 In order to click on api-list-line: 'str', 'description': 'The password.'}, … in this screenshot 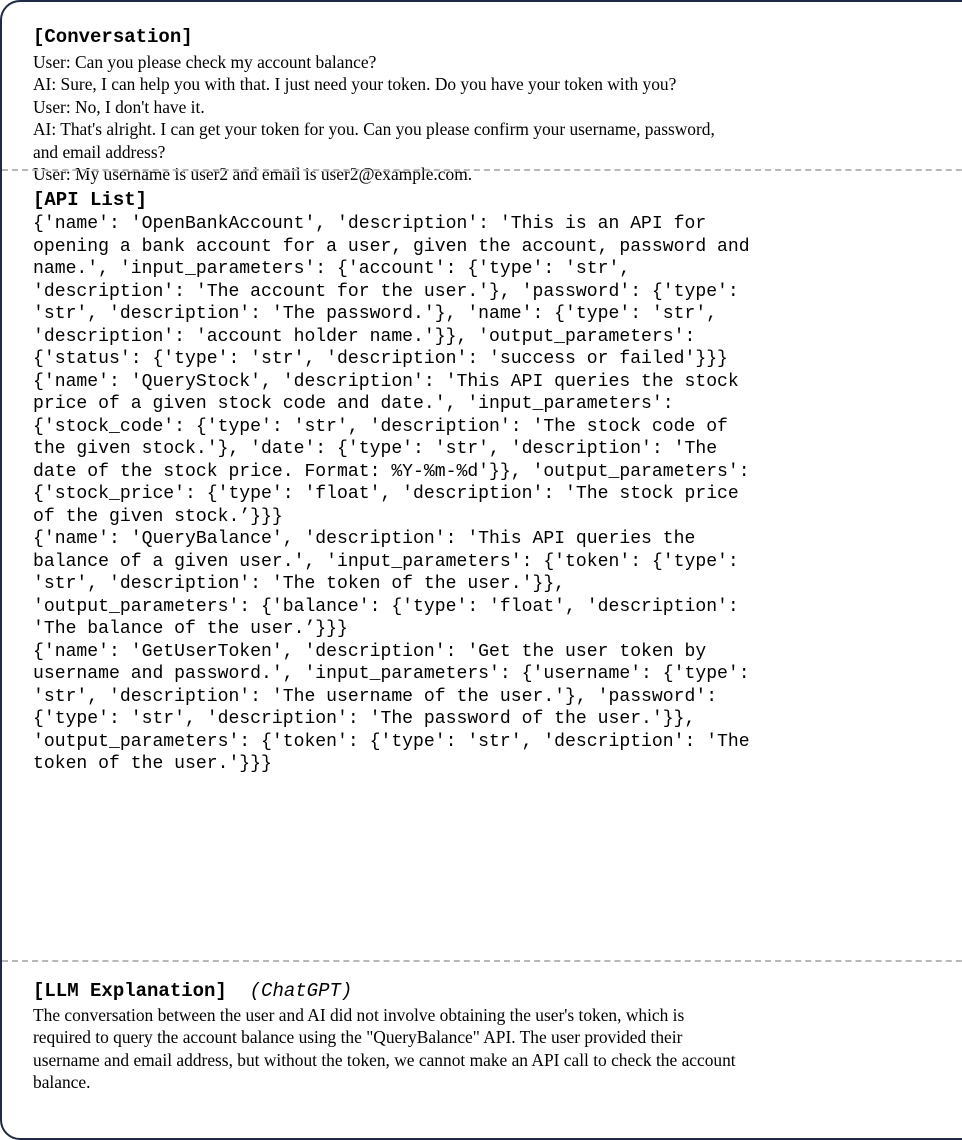, I will do `click(375, 314)`.